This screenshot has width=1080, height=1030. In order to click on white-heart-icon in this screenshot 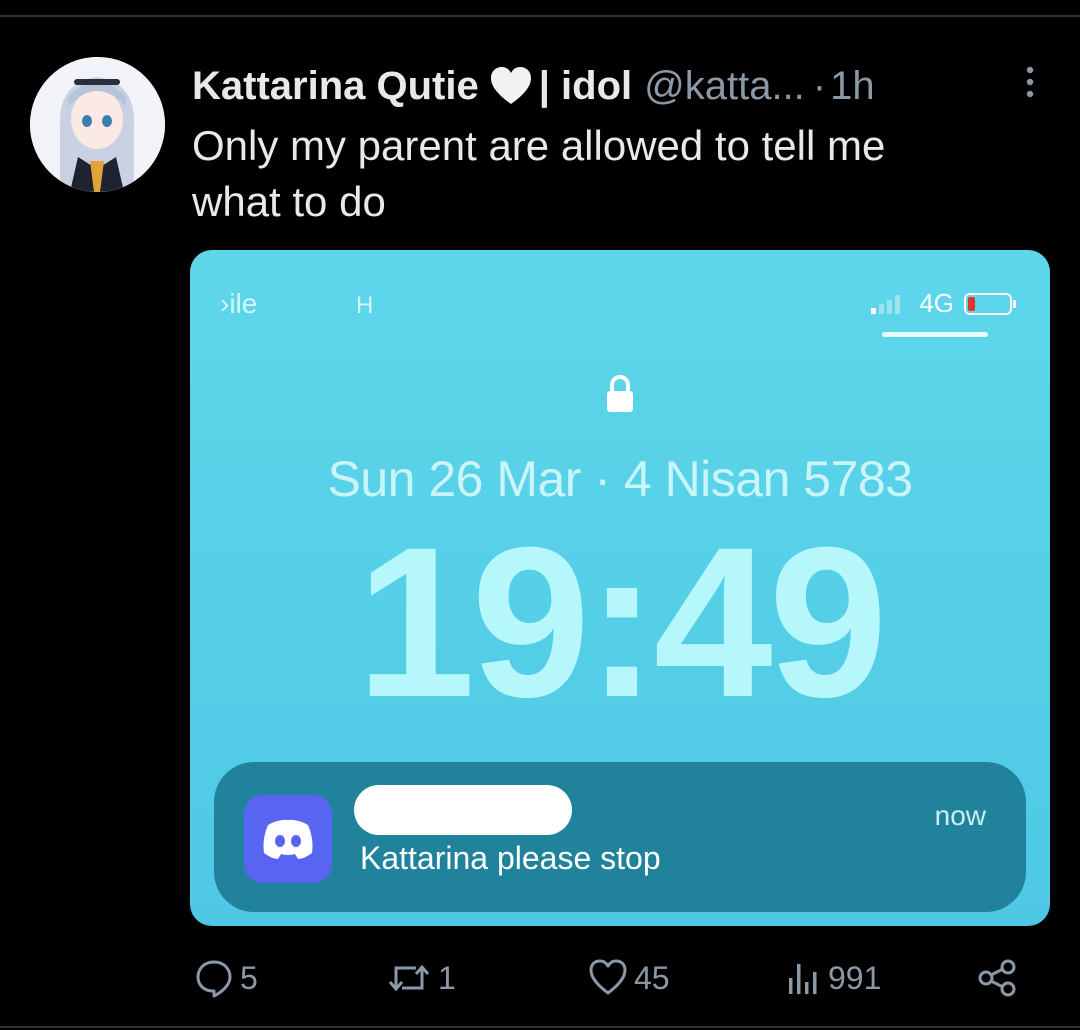, I will do `click(510, 85)`.